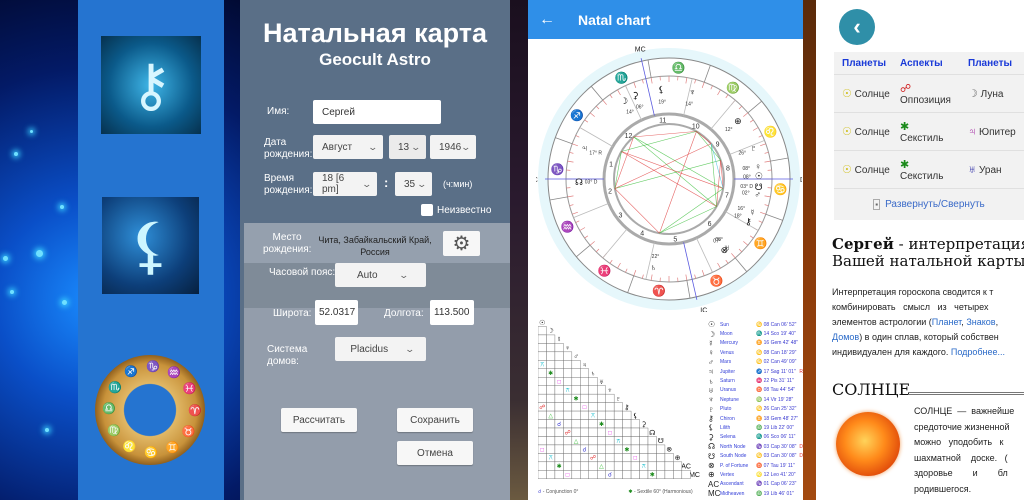 This screenshot has height=500, width=1024. Describe the element at coordinates (711, 353) in the screenshot. I see `planet-glyph: ♀` at that location.